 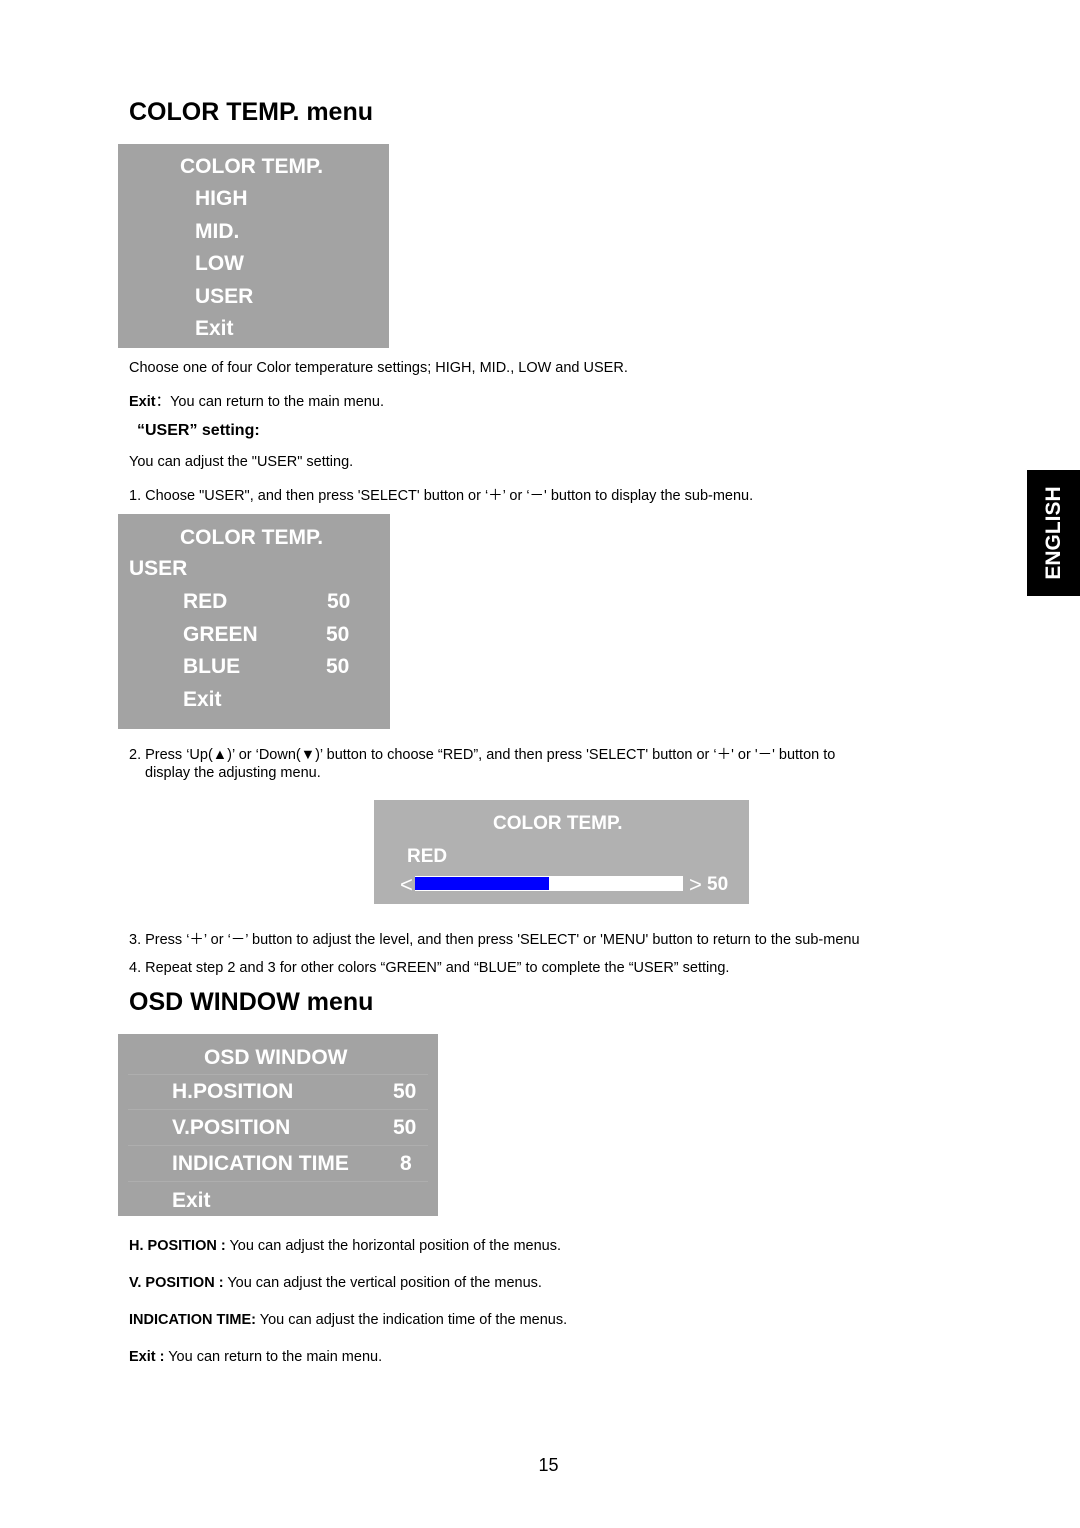 I want to click on exit-text: ：You can return to the main menu., so click(x=269, y=402).